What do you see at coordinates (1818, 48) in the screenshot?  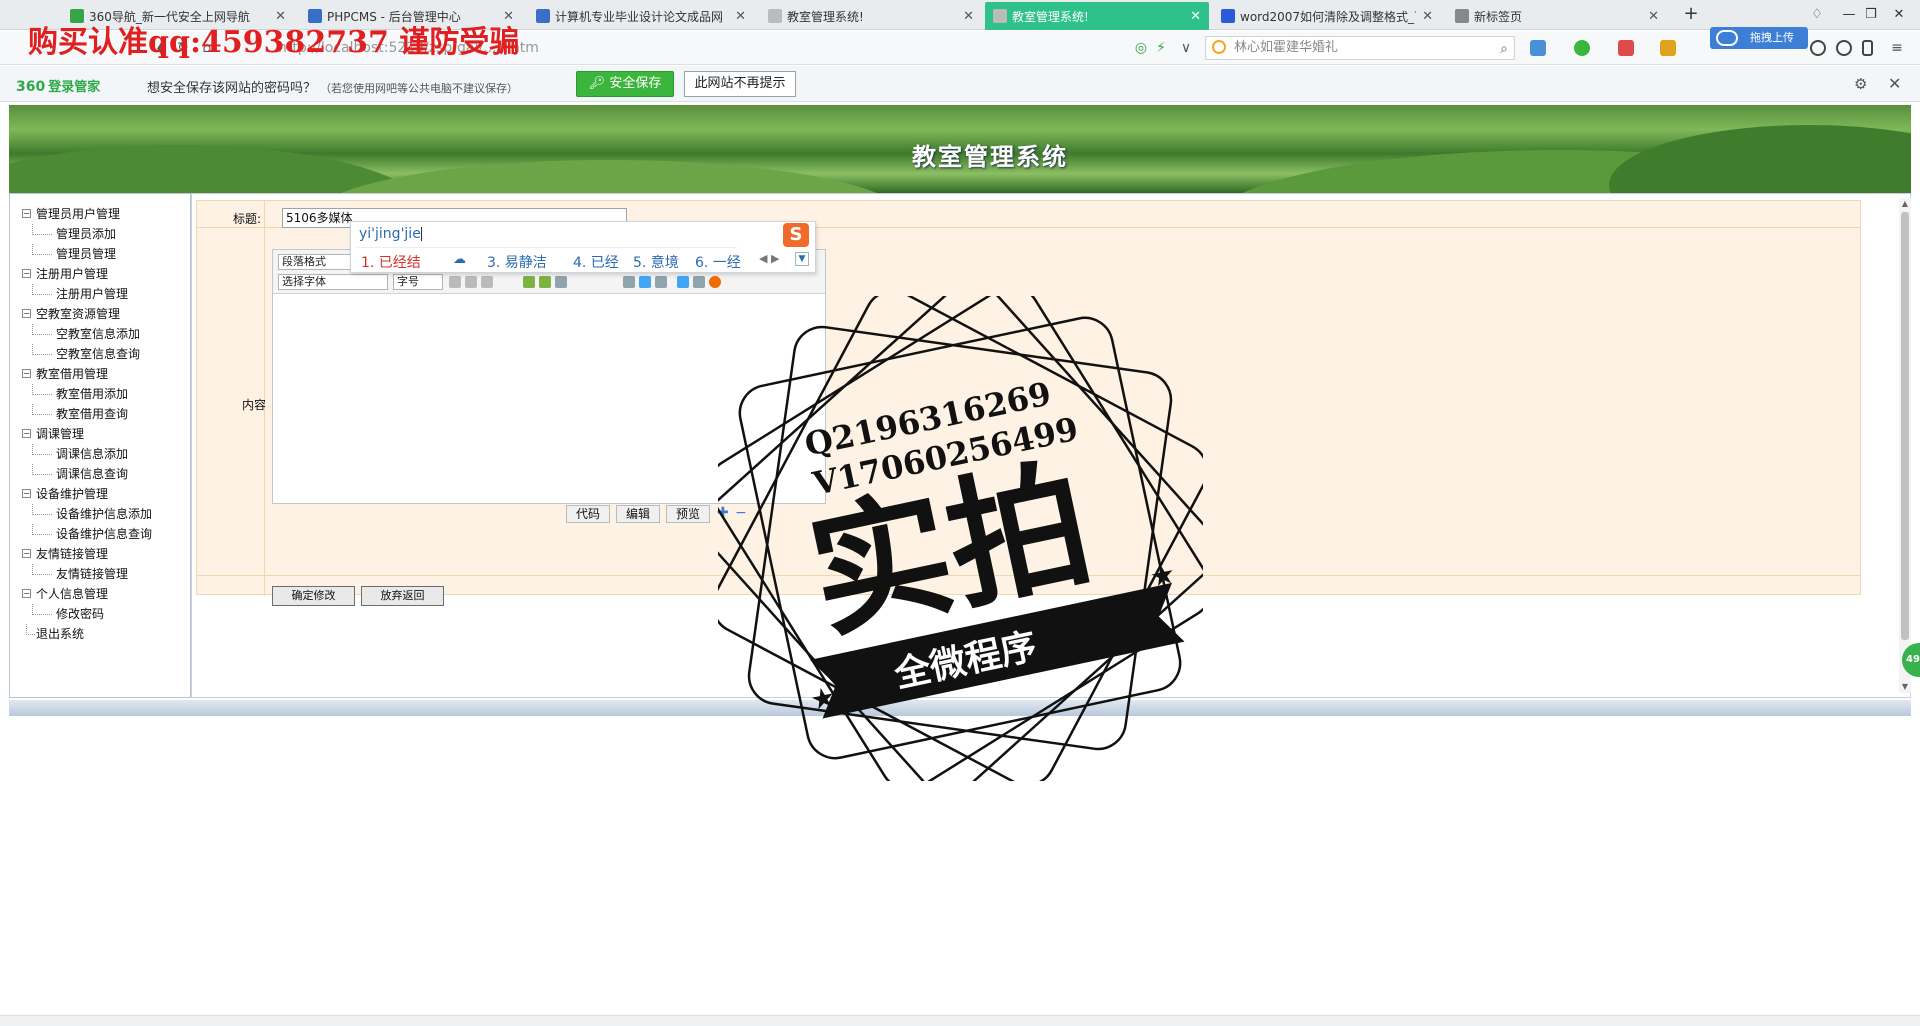 I see `user-icon` at bounding box center [1818, 48].